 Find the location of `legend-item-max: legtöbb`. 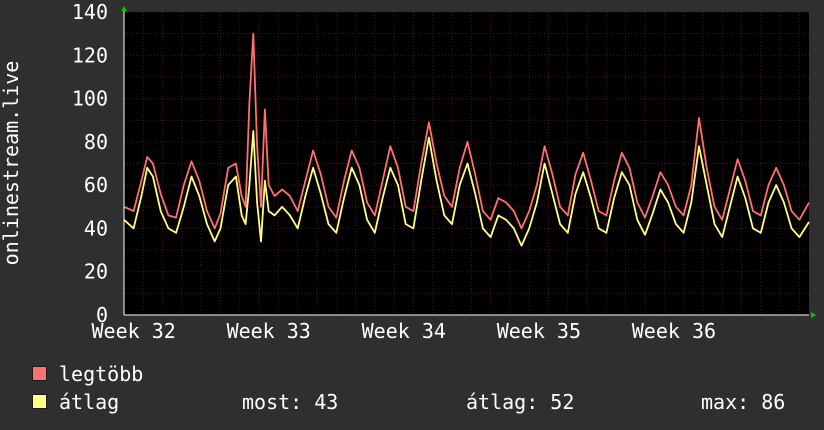

legend-item-max: legtöbb is located at coordinates (87, 374).